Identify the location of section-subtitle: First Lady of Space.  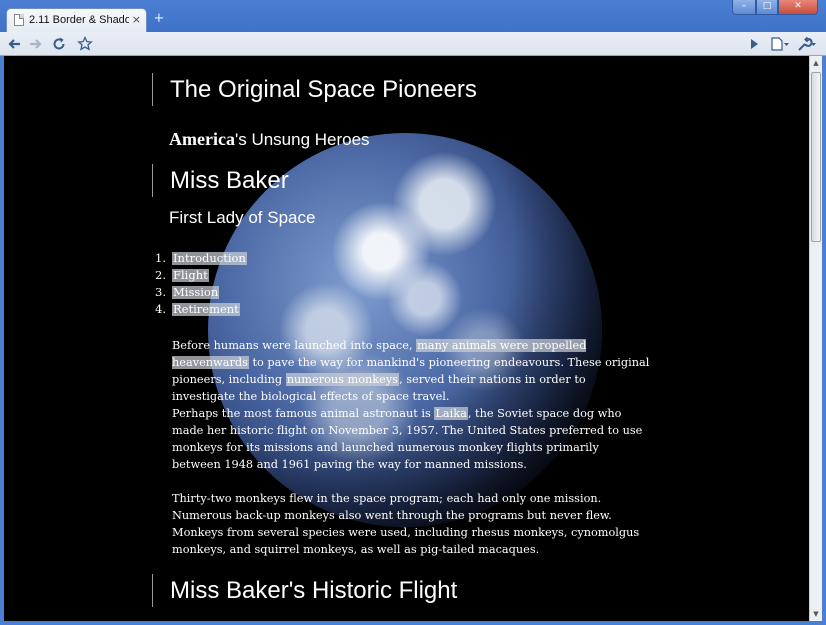
(242, 217).